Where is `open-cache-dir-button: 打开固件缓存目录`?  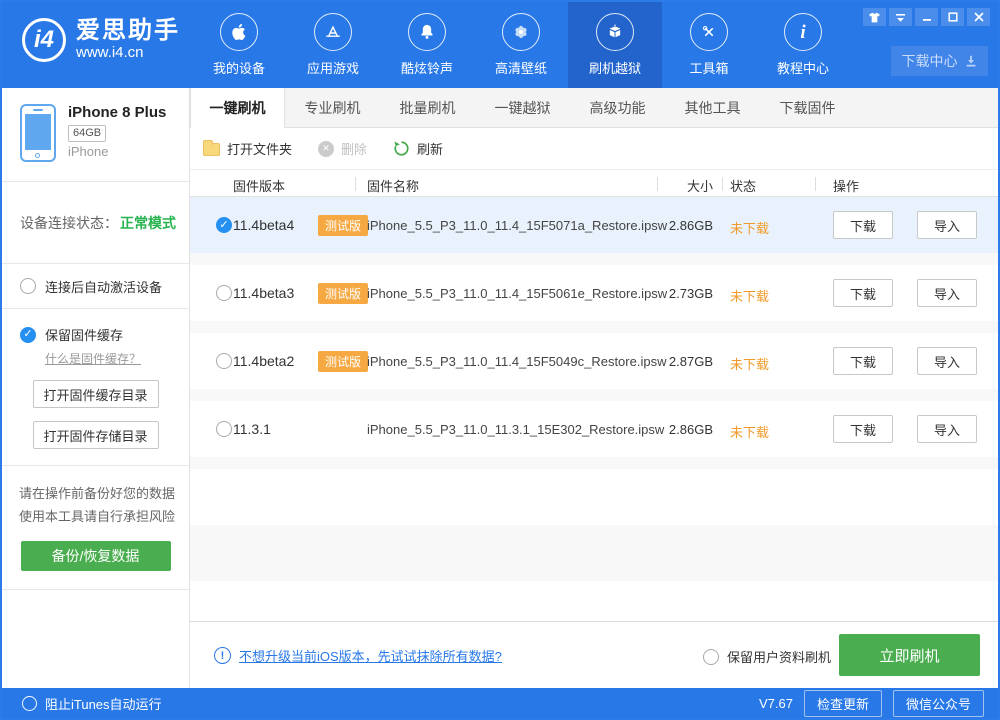
open-cache-dir-button: 打开固件缓存目录 is located at coordinates (95, 394).